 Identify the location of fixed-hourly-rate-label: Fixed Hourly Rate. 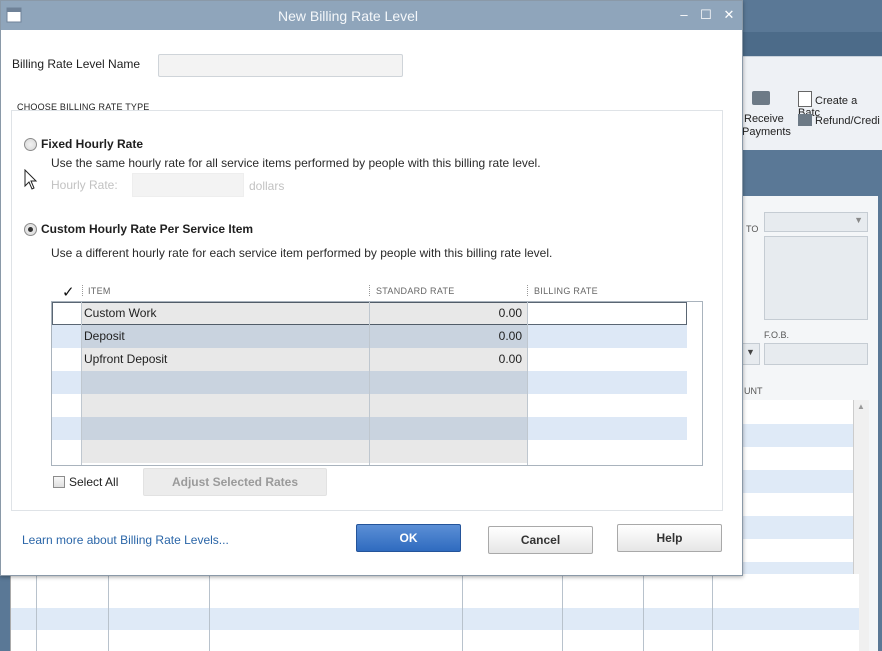
(92, 144).